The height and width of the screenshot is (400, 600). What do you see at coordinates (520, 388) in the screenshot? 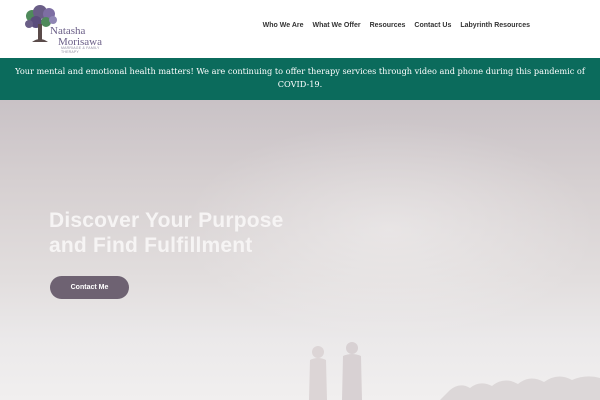
I see `hero-trees-silhouette` at bounding box center [520, 388].